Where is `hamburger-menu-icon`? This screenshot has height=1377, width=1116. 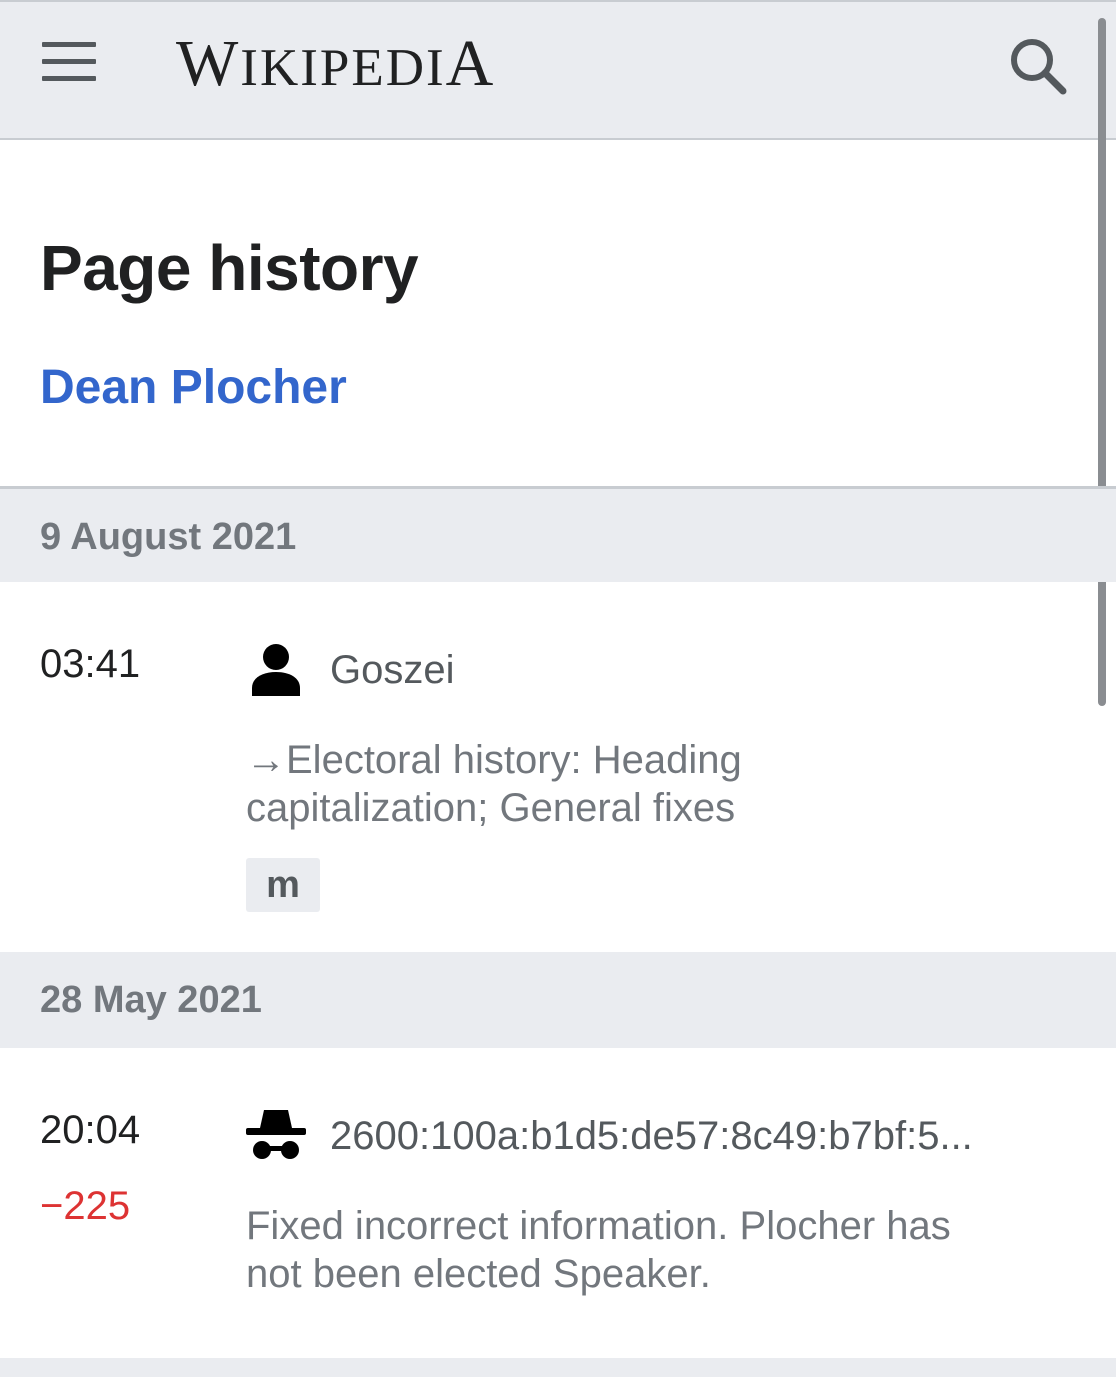 hamburger-menu-icon is located at coordinates (69, 62).